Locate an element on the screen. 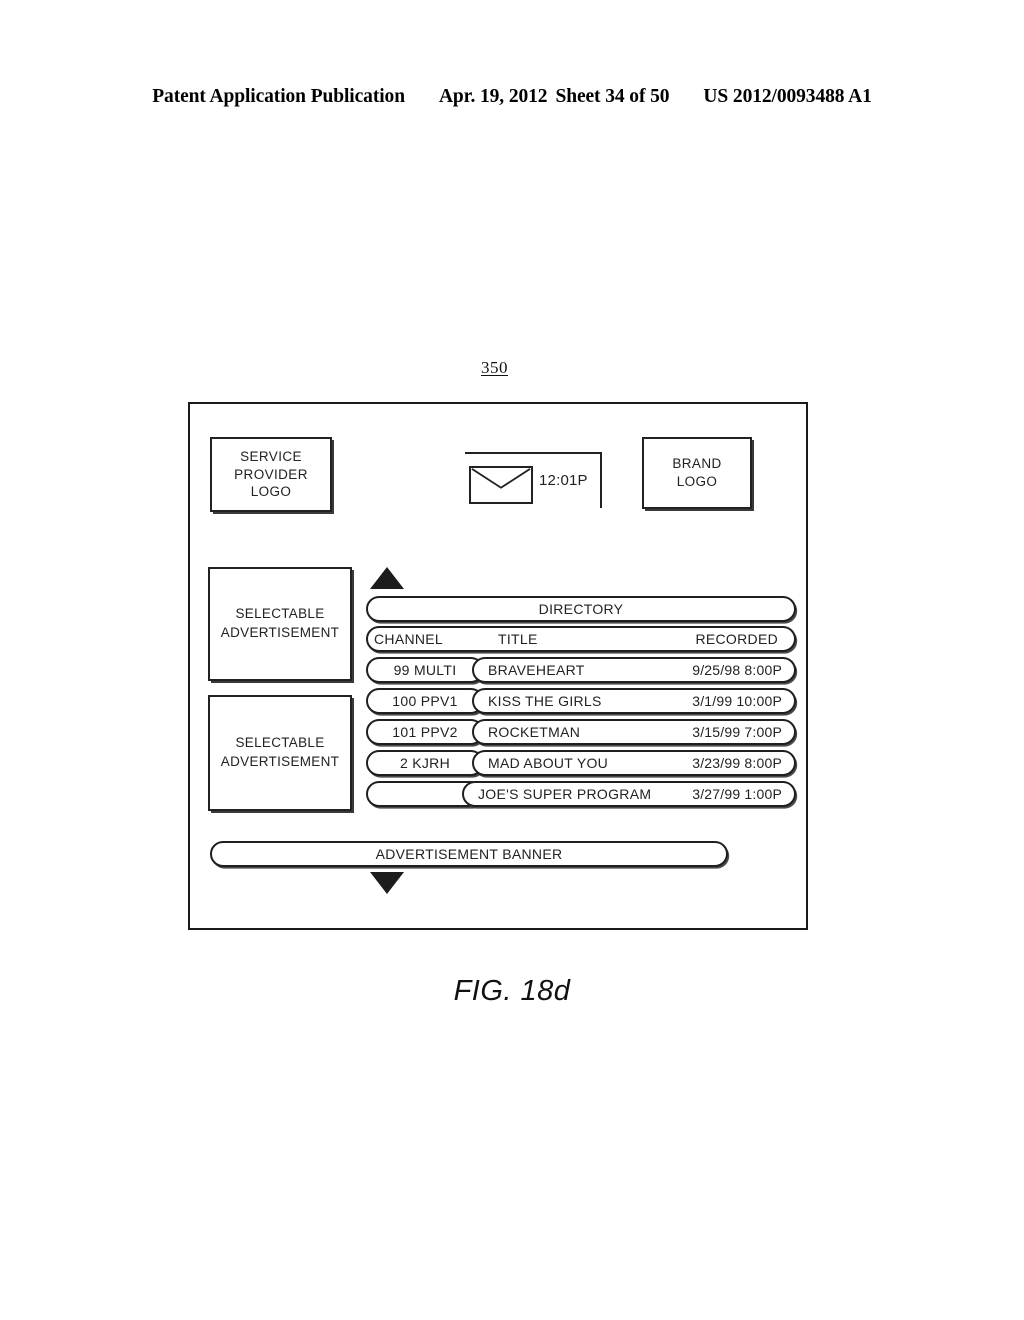  row-title-label: KISS THE GIRLS is located at coordinates (545, 701).